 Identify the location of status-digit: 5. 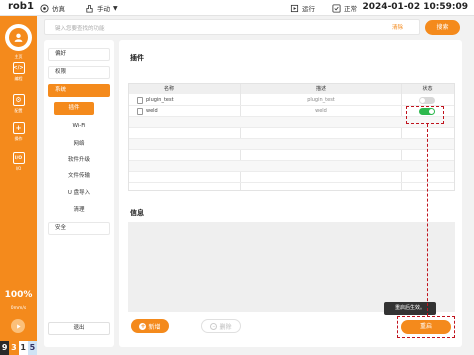
(32, 348).